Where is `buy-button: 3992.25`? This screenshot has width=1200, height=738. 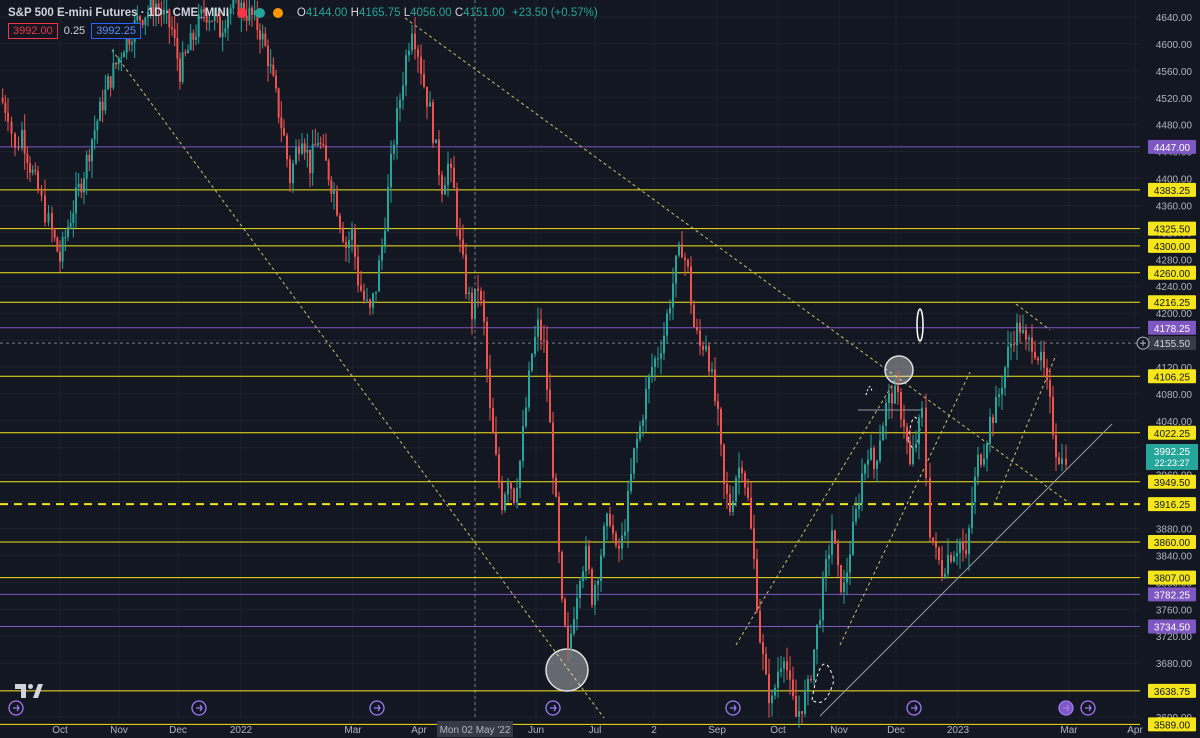
buy-button: 3992.25 is located at coordinates (116, 31).